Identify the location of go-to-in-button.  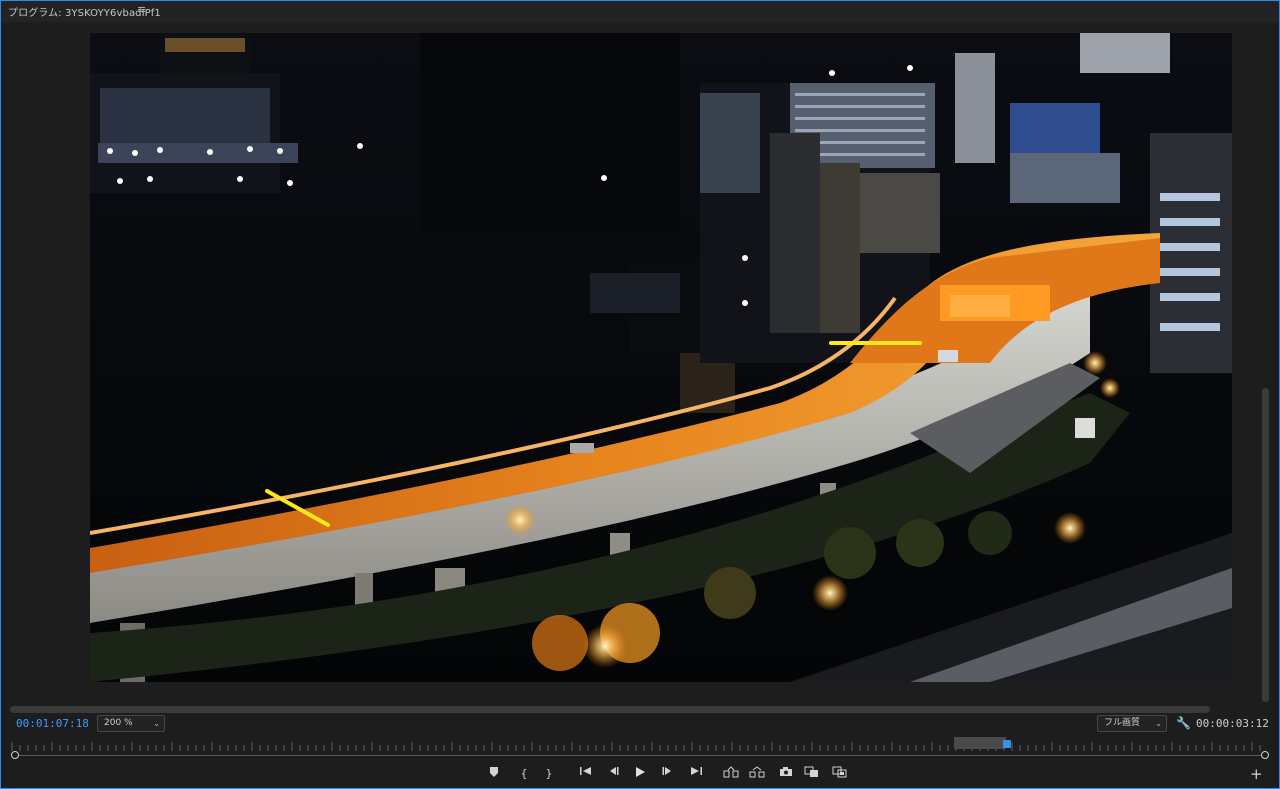
(586, 774).